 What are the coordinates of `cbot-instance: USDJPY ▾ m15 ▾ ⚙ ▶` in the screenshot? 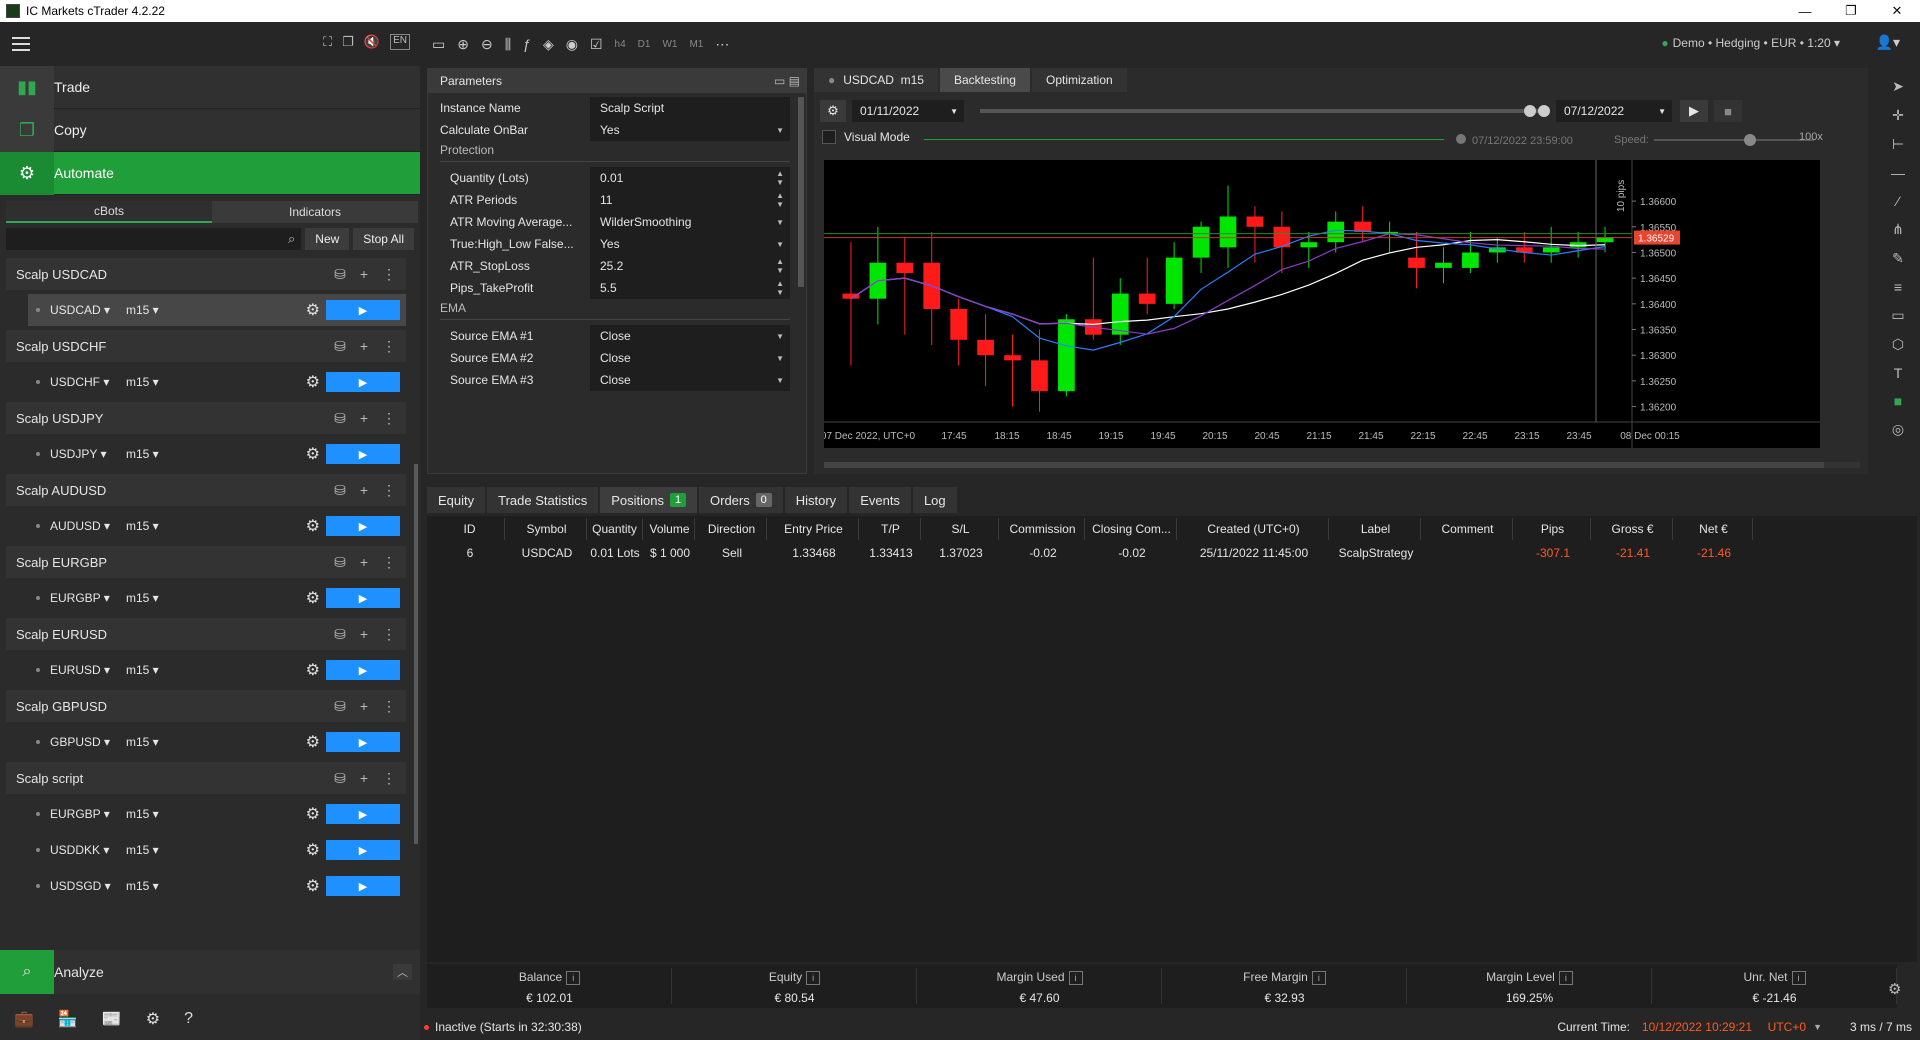 It's located at (217, 454).